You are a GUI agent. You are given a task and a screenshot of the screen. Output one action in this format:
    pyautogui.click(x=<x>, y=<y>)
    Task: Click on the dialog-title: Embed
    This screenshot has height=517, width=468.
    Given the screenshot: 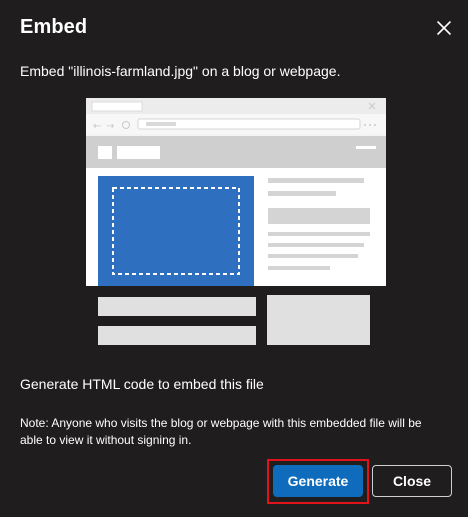 What is the action you would take?
    pyautogui.click(x=54, y=27)
    